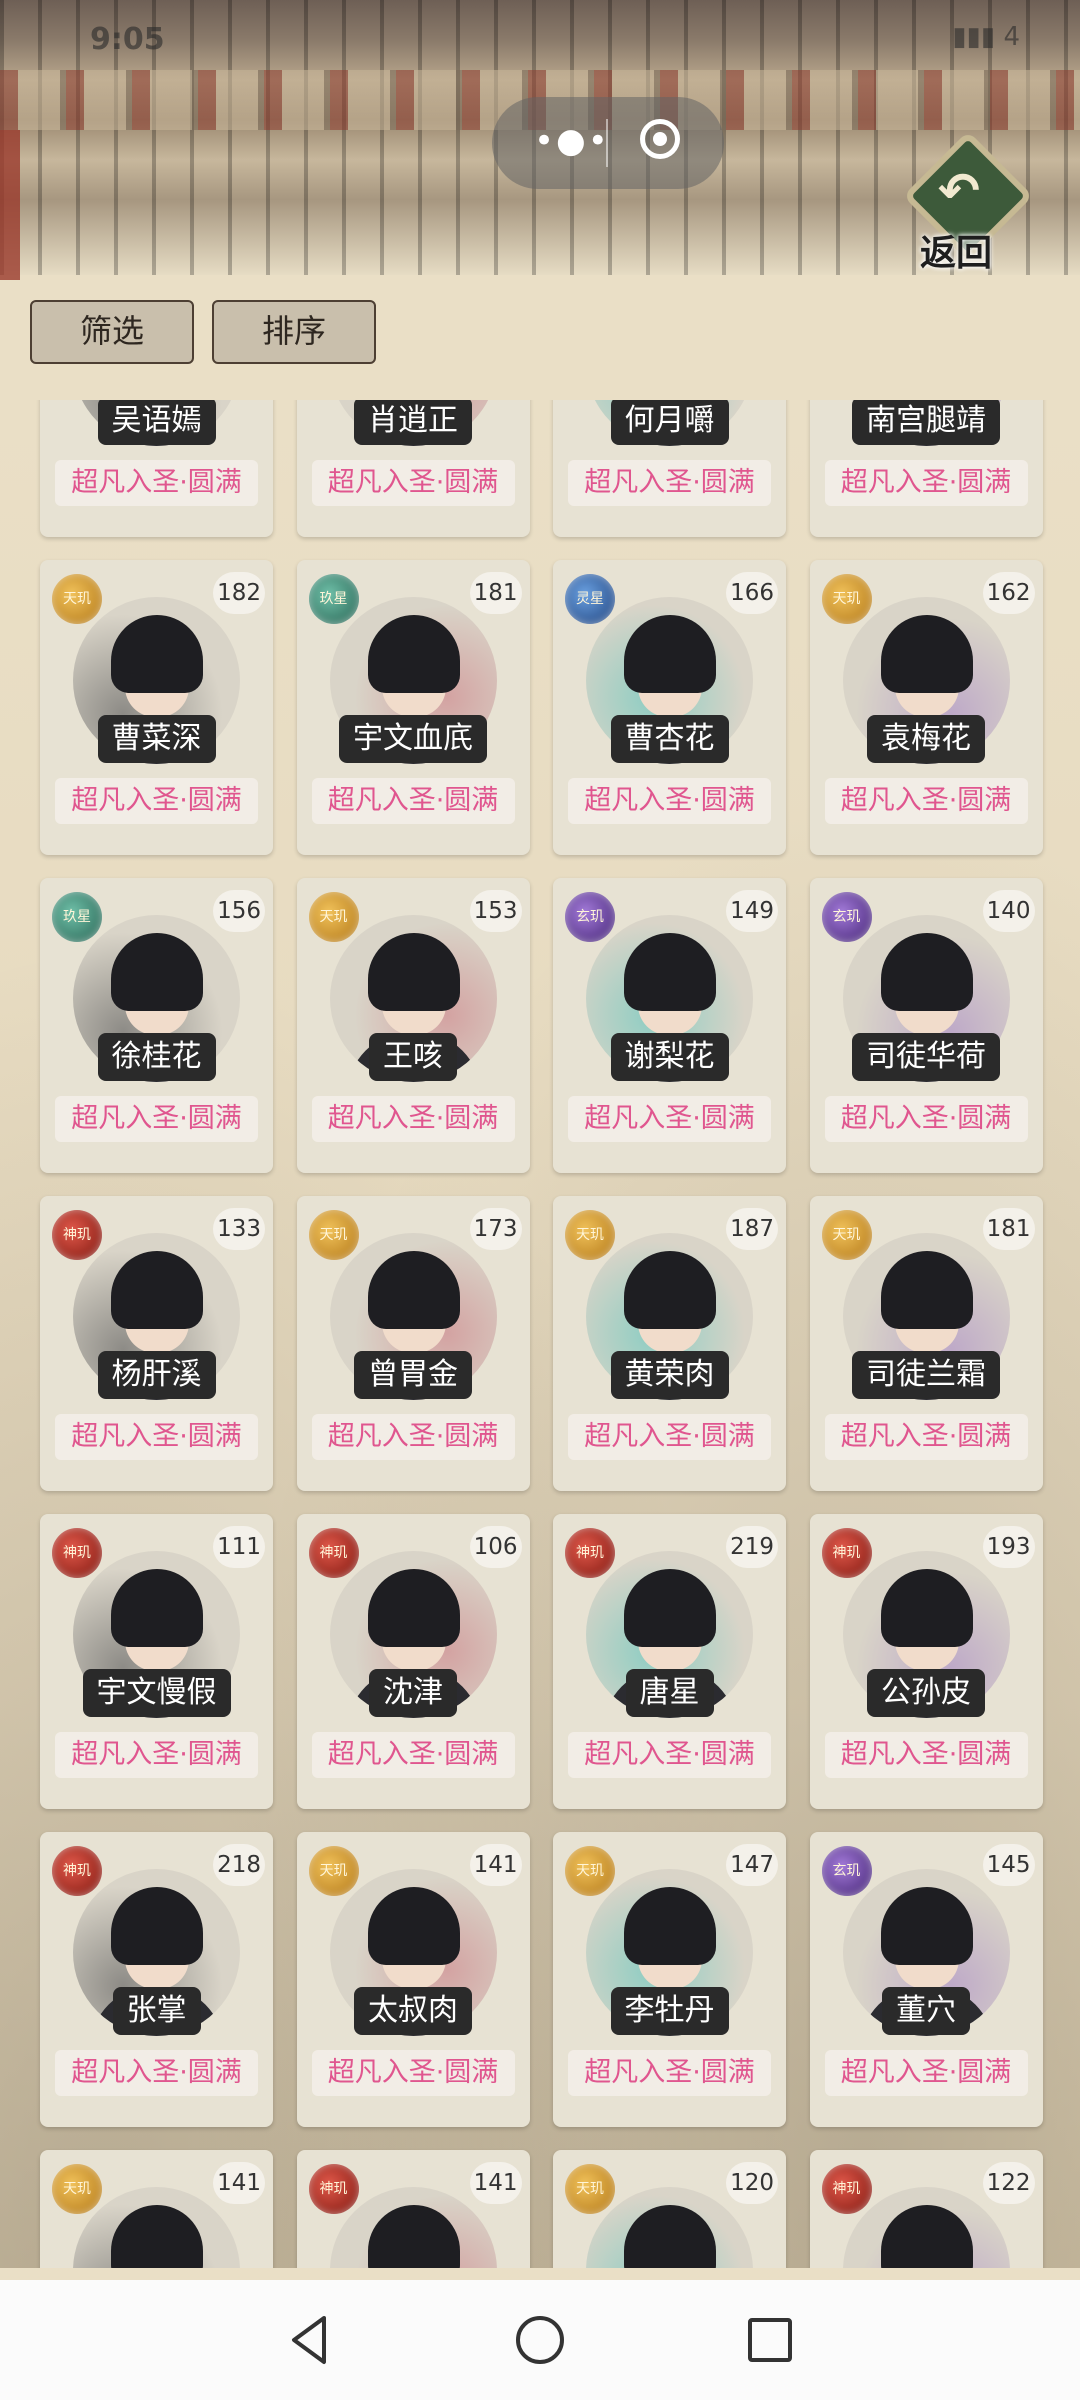 Image resolution: width=1080 pixels, height=2400 pixels. What do you see at coordinates (926, 1343) in the screenshot?
I see `character-card: 天玑 181 司徒兰霜 超凡入圣·圆满` at bounding box center [926, 1343].